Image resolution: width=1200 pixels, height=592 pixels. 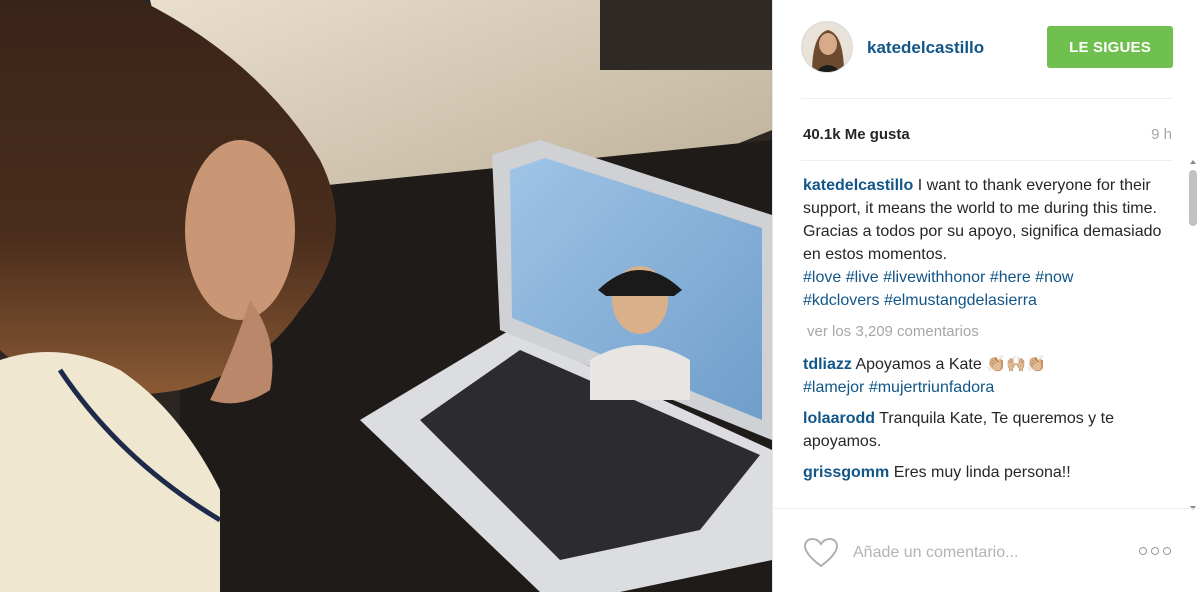 What do you see at coordinates (1054, 277) in the screenshot?
I see `hashtag-link: #now` at bounding box center [1054, 277].